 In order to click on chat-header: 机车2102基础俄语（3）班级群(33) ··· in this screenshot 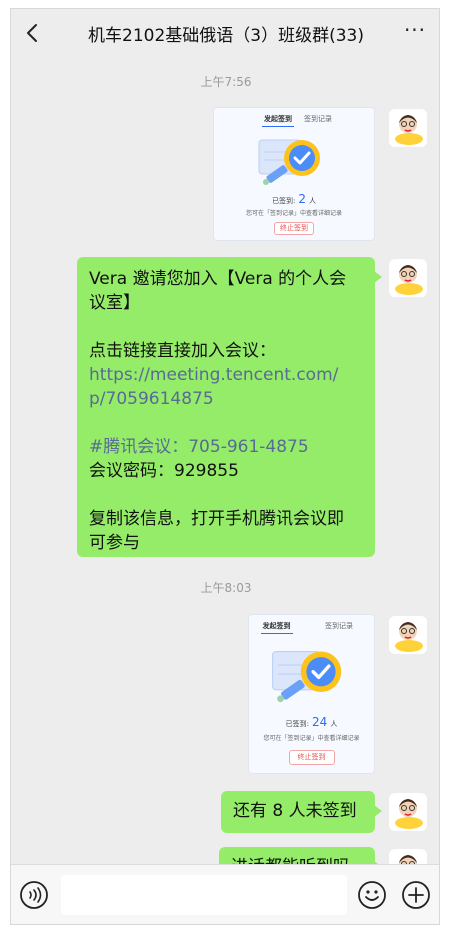, I will do `click(225, 33)`.